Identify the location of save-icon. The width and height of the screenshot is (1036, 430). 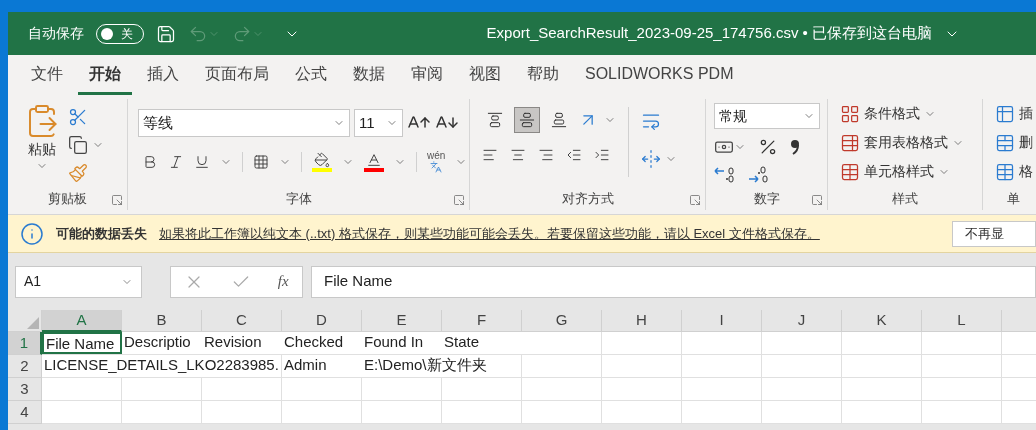
(166, 33).